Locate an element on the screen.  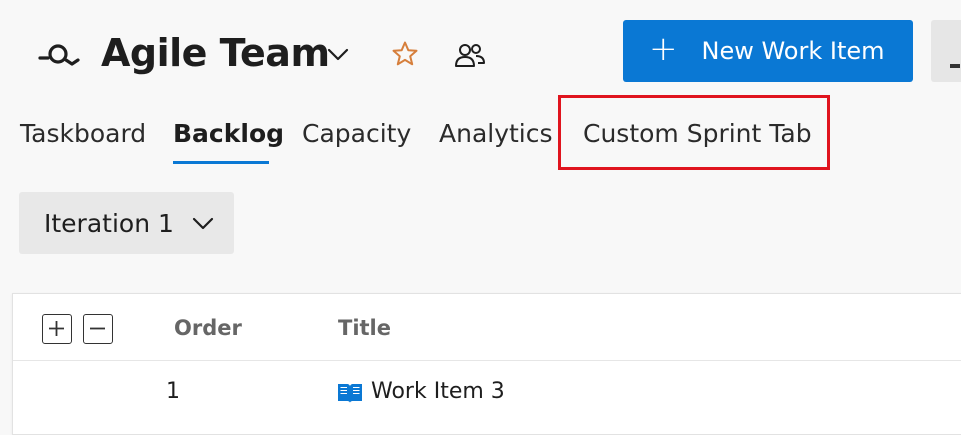
tab-analytics: Analytics is located at coordinates (496, 133).